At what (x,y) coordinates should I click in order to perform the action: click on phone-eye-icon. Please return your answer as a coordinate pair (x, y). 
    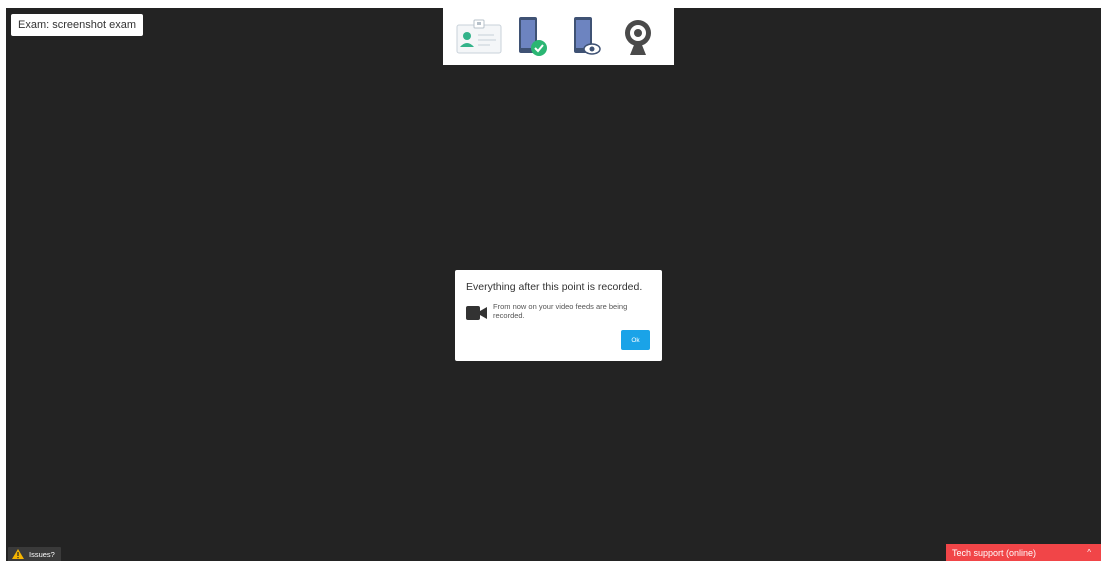
    Looking at the image, I should click on (585, 37).